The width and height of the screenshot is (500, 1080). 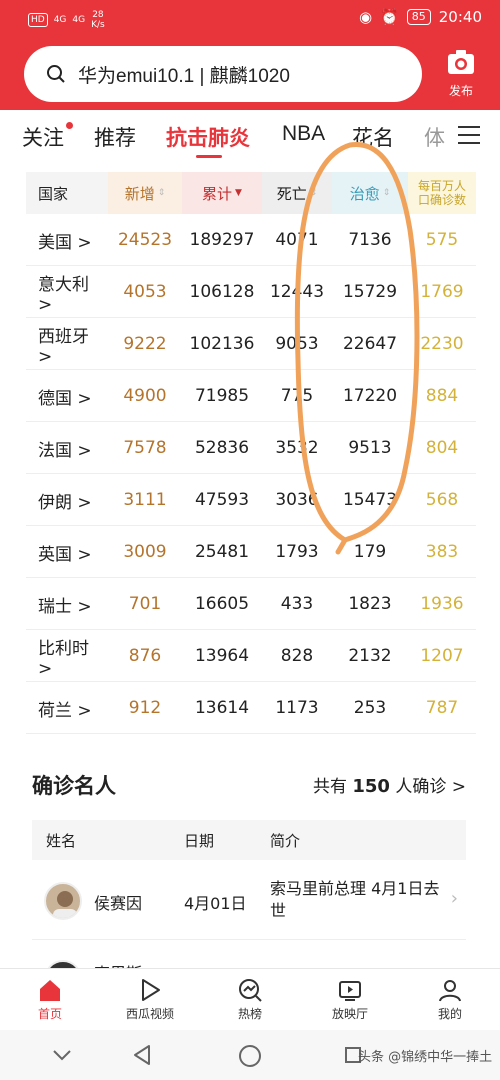 I want to click on cell-deaths: 433, so click(x=297, y=604).